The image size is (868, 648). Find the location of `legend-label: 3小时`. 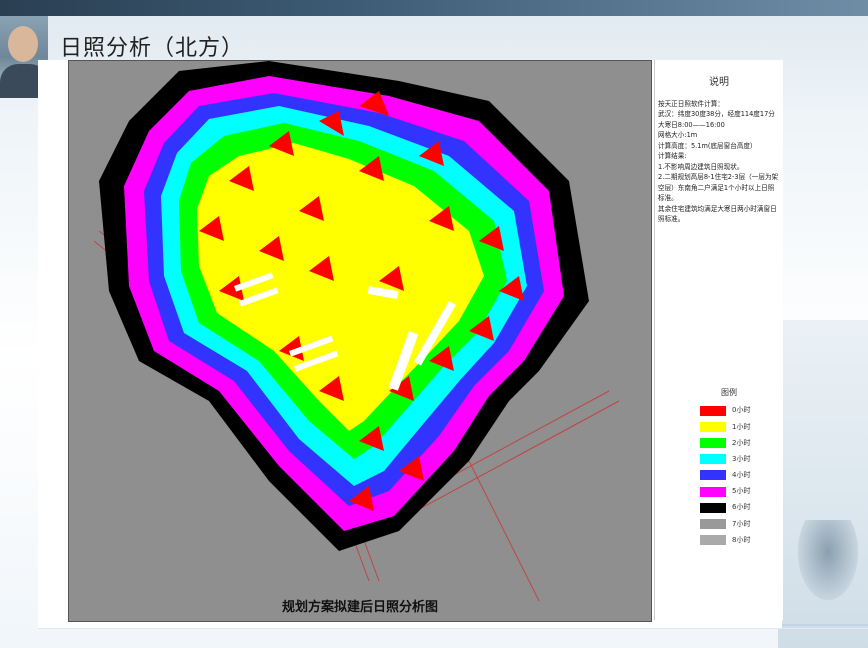

legend-label: 3小时 is located at coordinates (741, 458).